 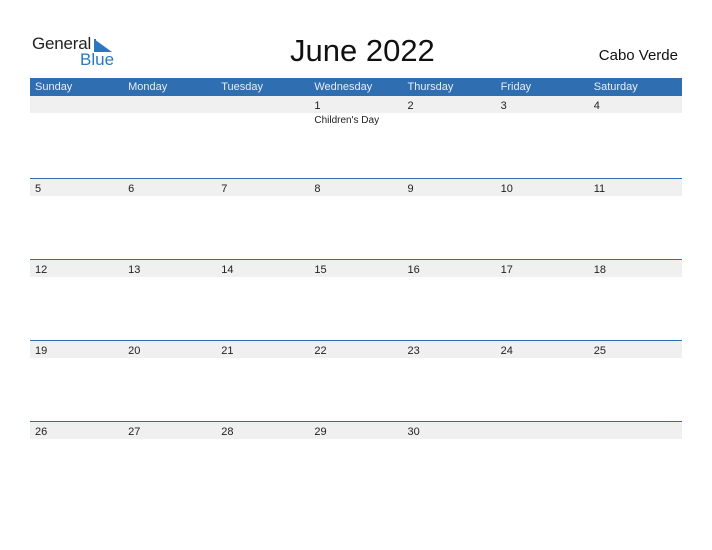 I want to click on date-number: 19, so click(x=41, y=351).